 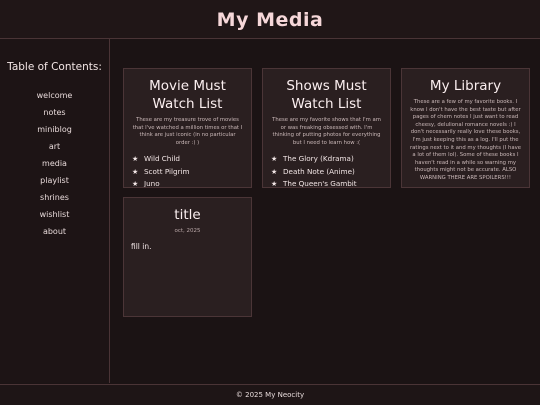 I want to click on list-item: ★ The Queen's Gambit, so click(x=330, y=183).